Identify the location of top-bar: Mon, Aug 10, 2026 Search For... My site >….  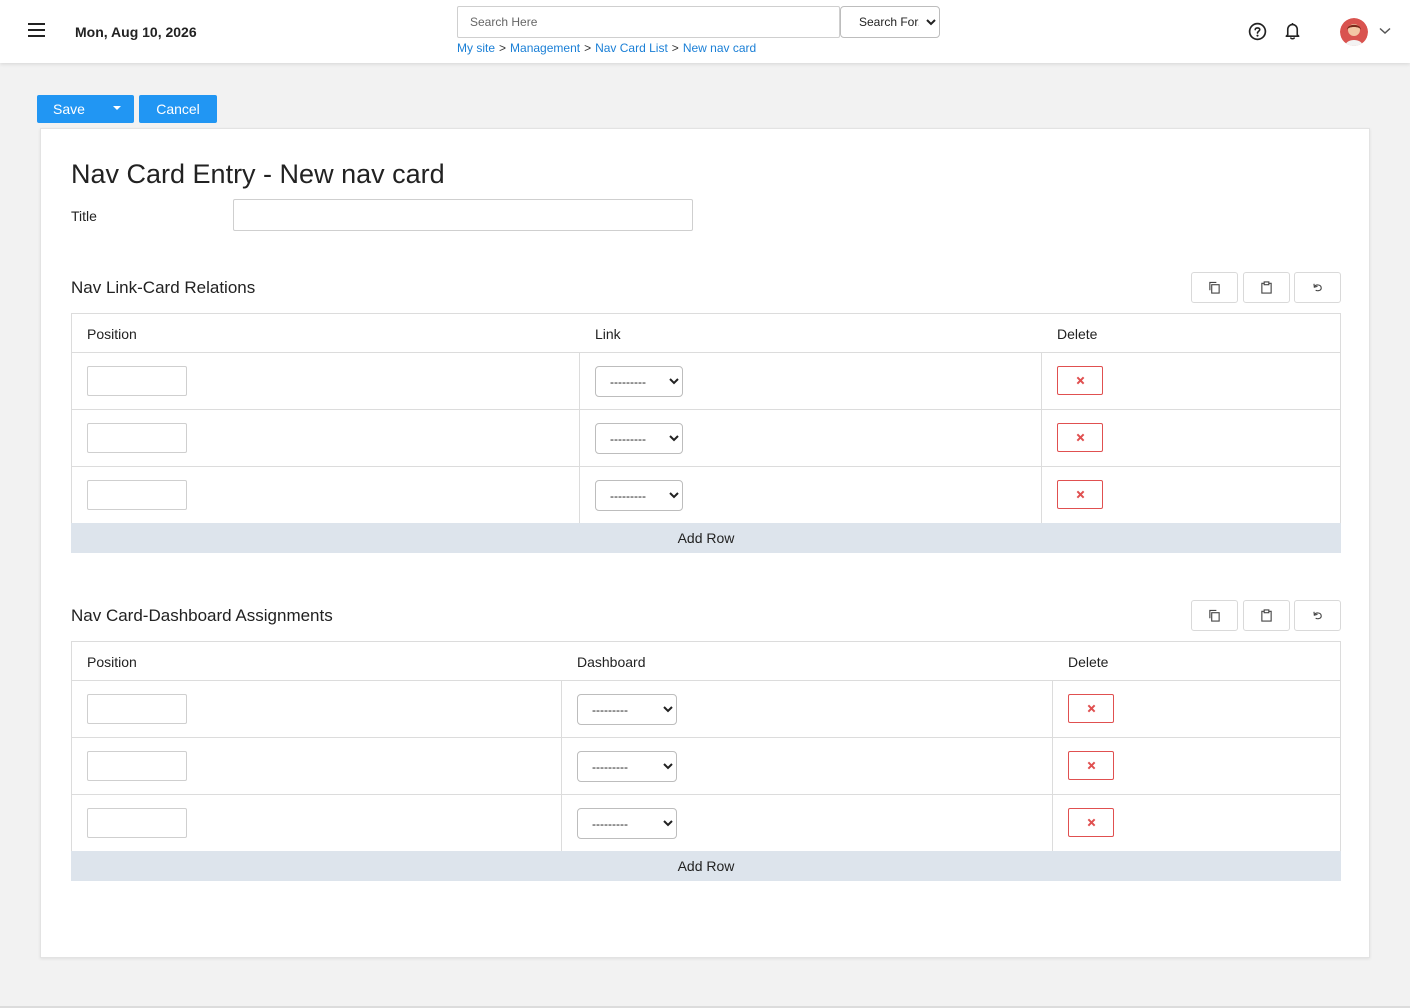
(705, 31).